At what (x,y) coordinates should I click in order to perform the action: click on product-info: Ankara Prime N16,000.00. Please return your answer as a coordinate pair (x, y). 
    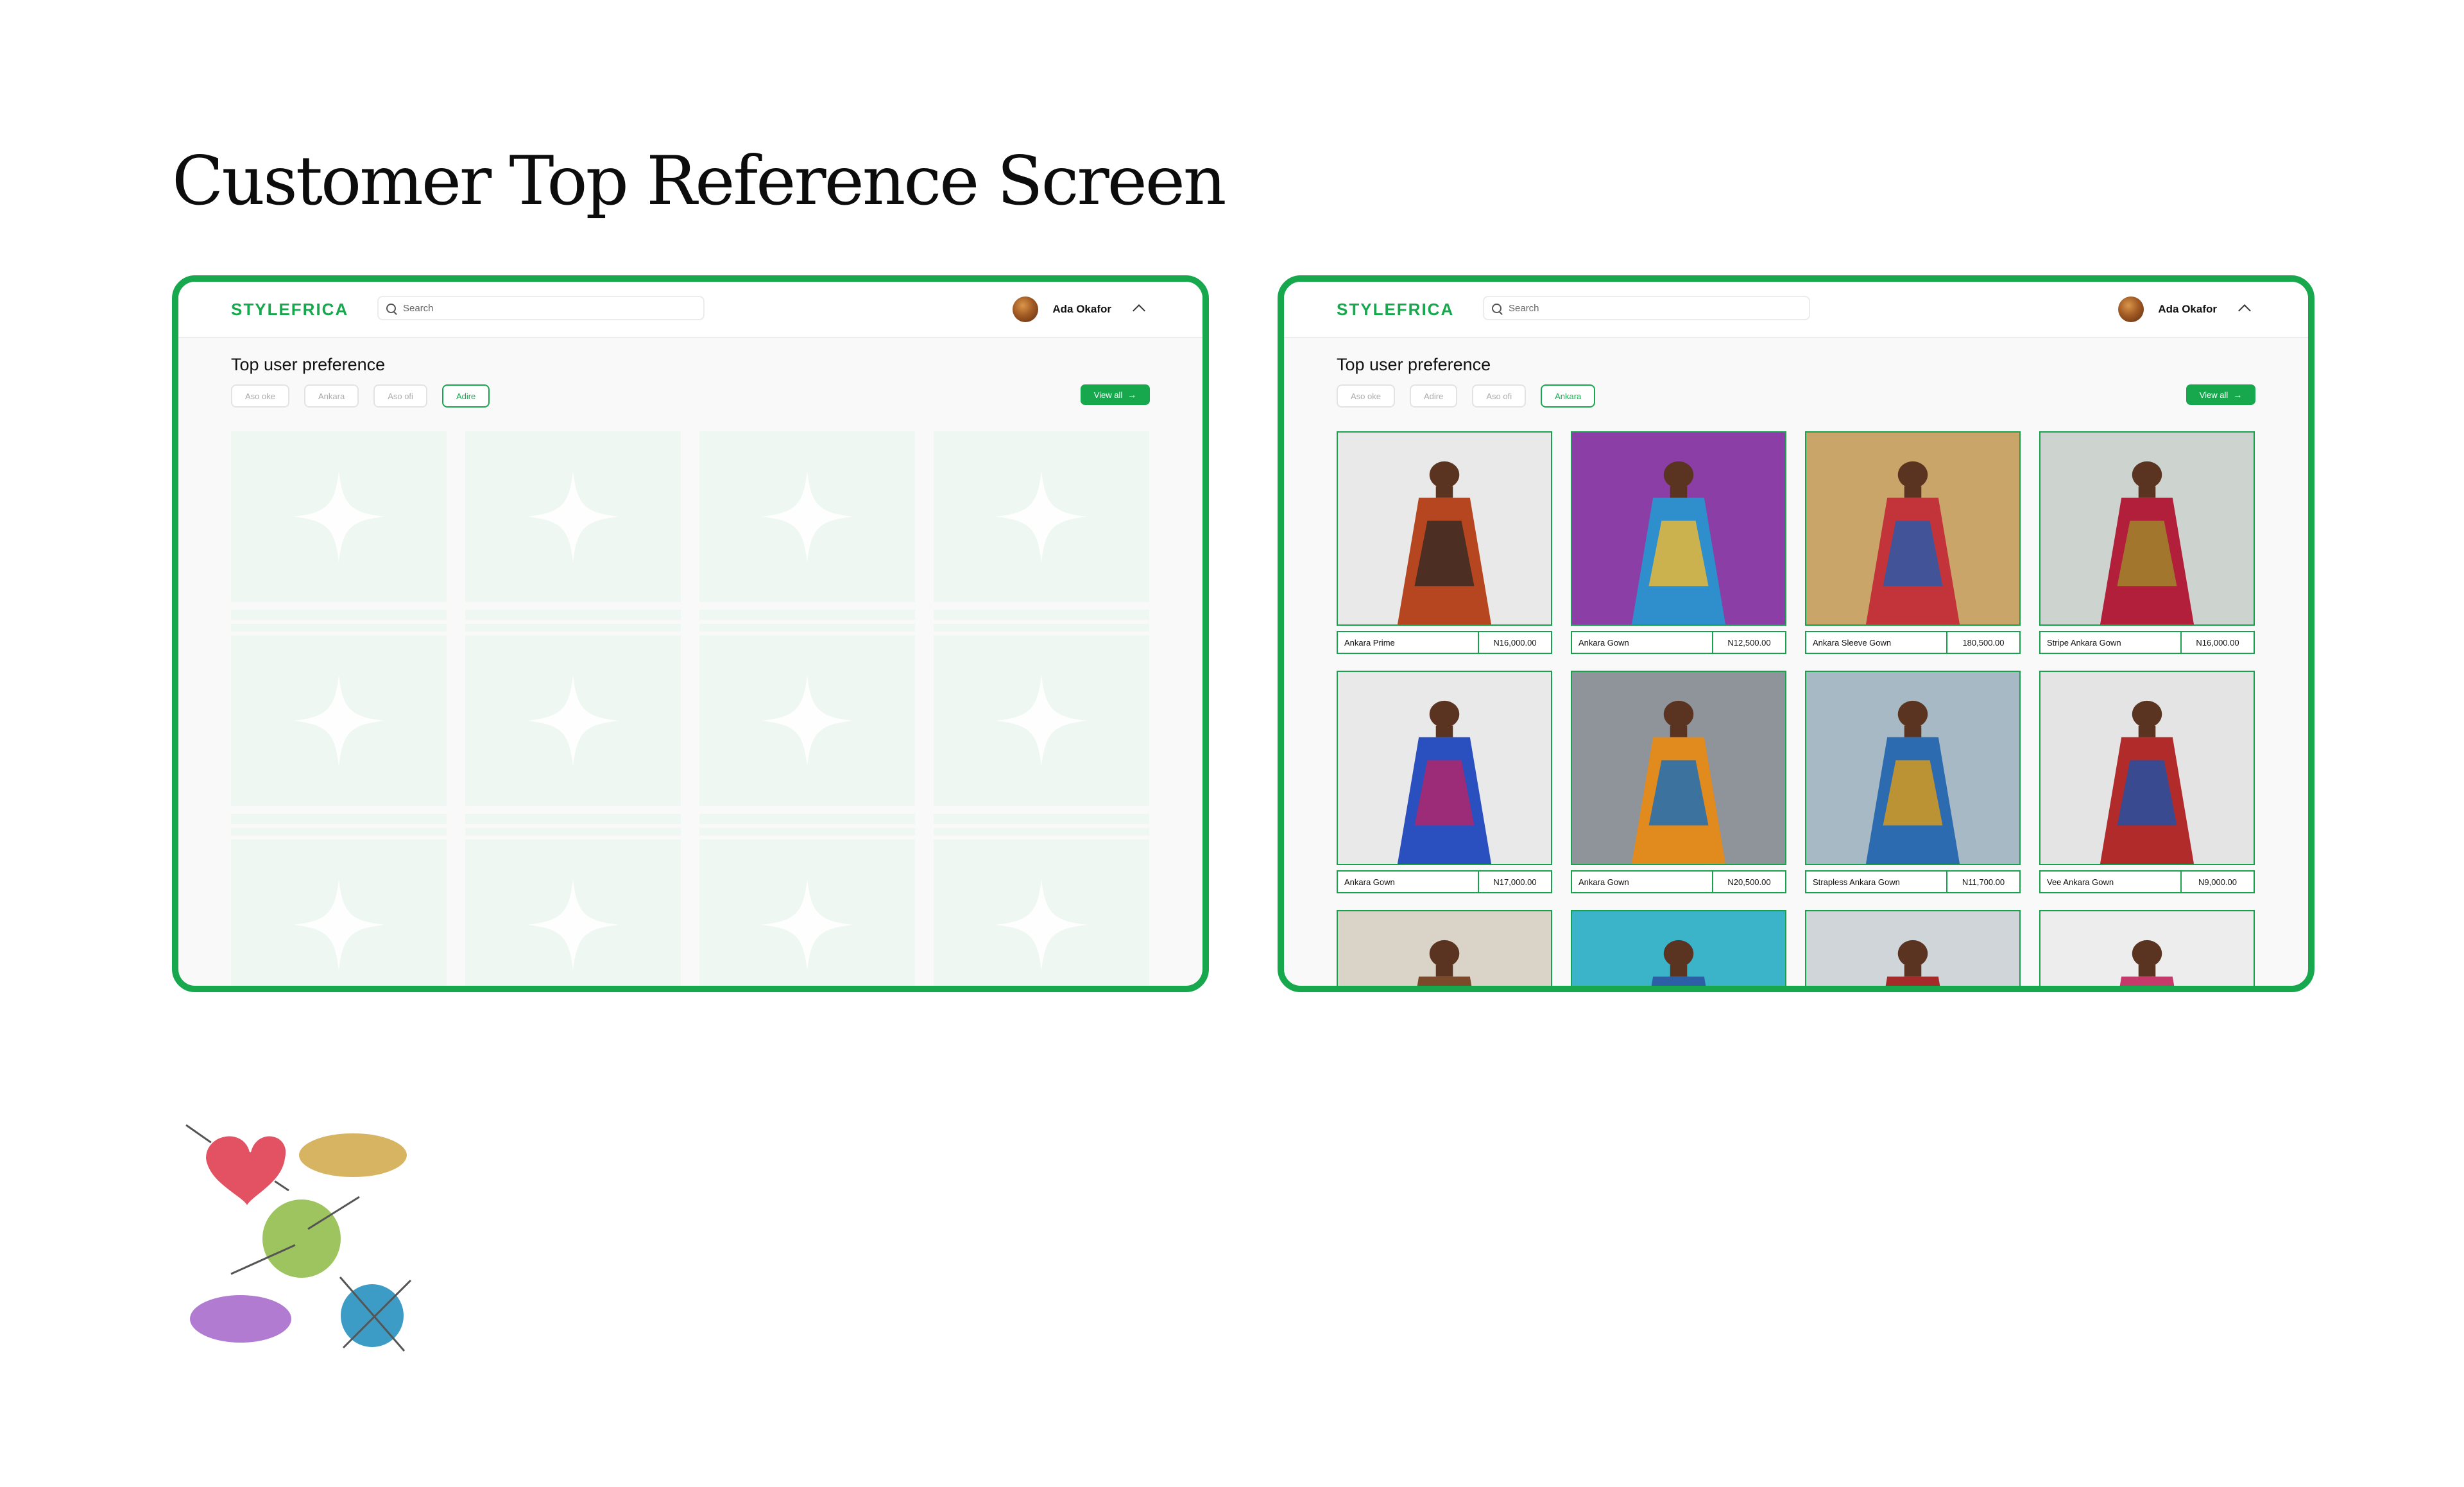
    Looking at the image, I should click on (1445, 642).